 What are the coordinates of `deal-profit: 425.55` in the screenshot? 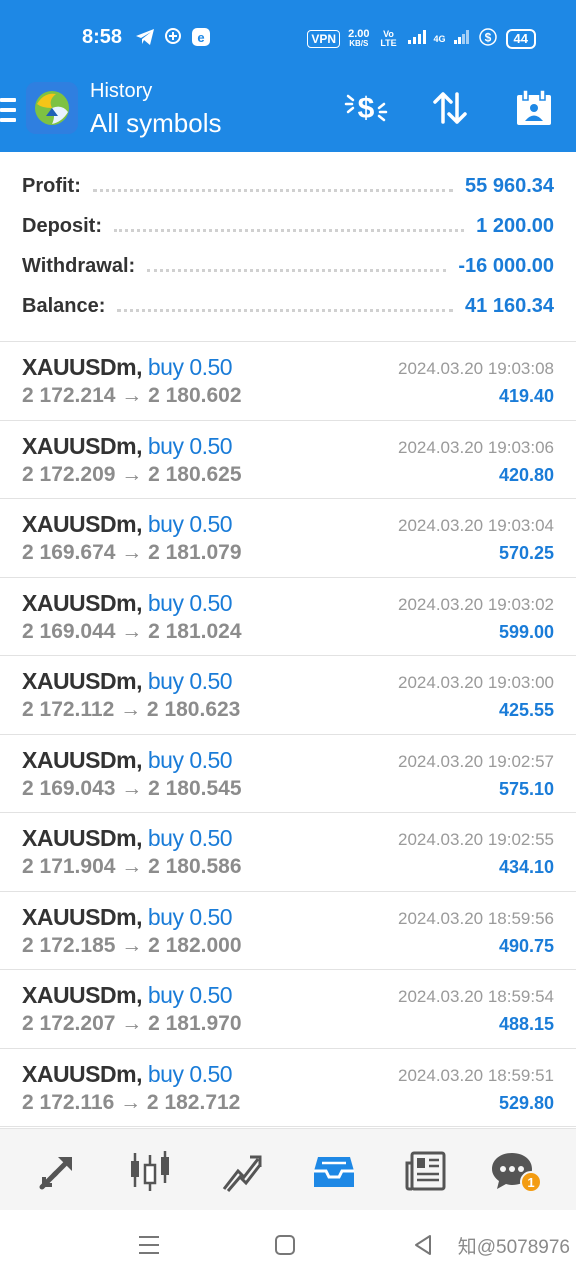 It's located at (526, 710).